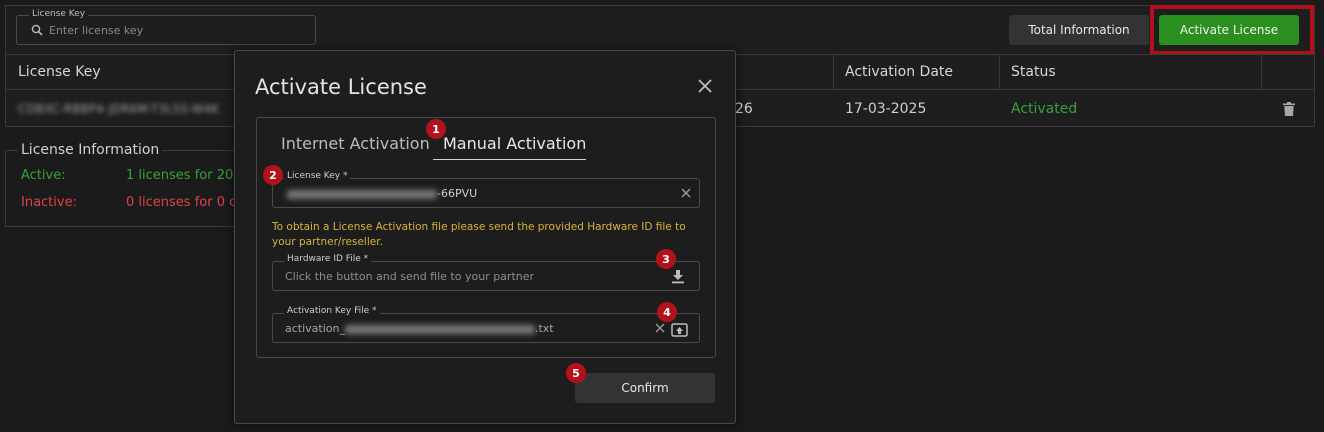 Image resolution: width=1324 pixels, height=432 pixels. Describe the element at coordinates (509, 159) in the screenshot. I see `active-tab-indicator` at that location.